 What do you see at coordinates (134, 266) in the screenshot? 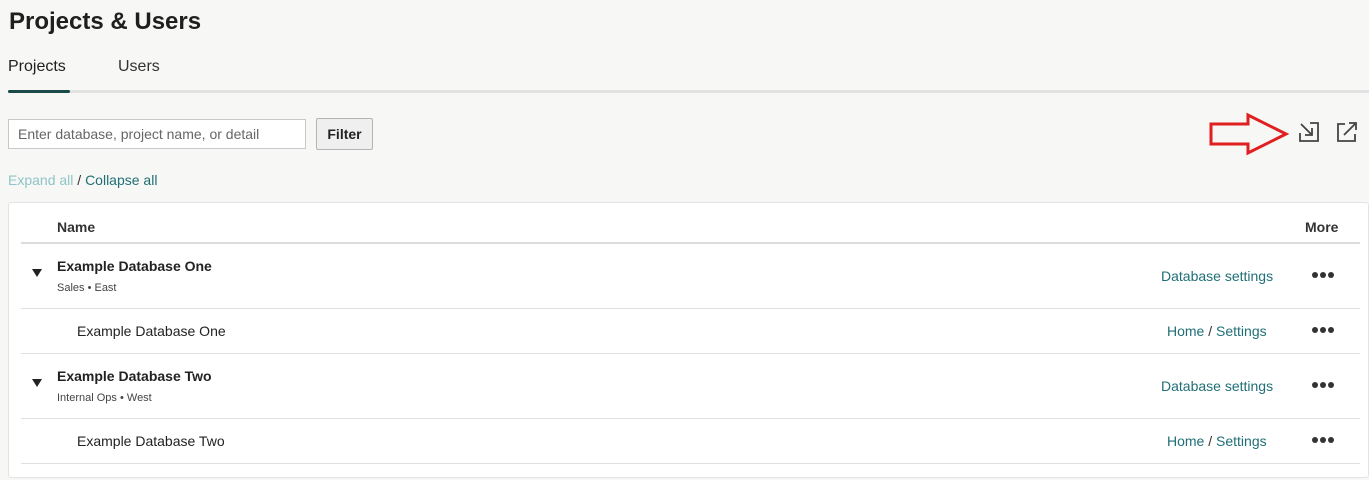
I see `database-name: Example Database One` at bounding box center [134, 266].